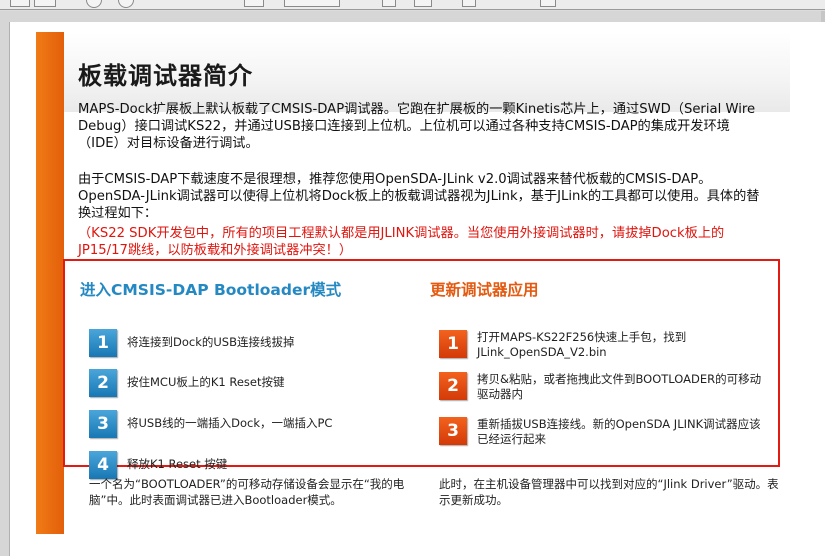  I want to click on step-text: 将USB线的一端插入Dock，一端插入PC, so click(230, 423).